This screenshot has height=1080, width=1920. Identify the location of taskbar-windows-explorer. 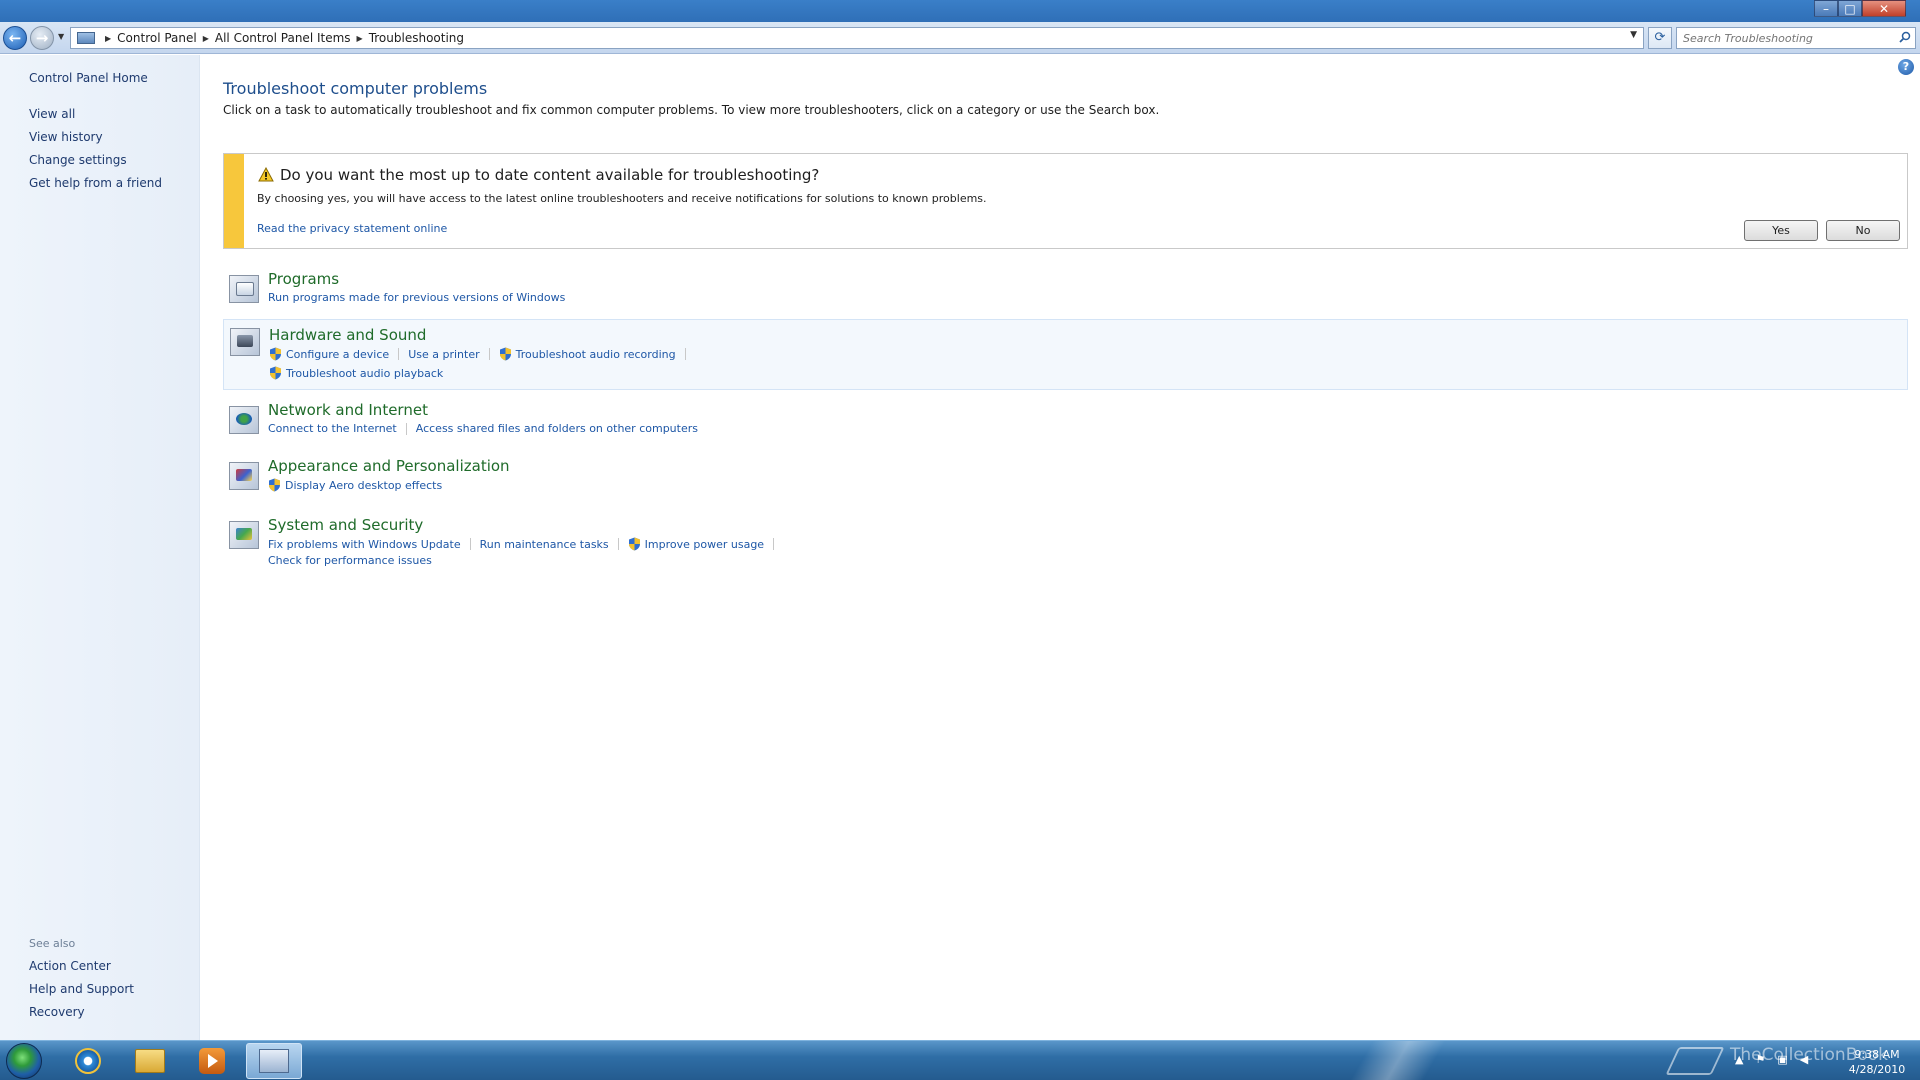
(150, 1061).